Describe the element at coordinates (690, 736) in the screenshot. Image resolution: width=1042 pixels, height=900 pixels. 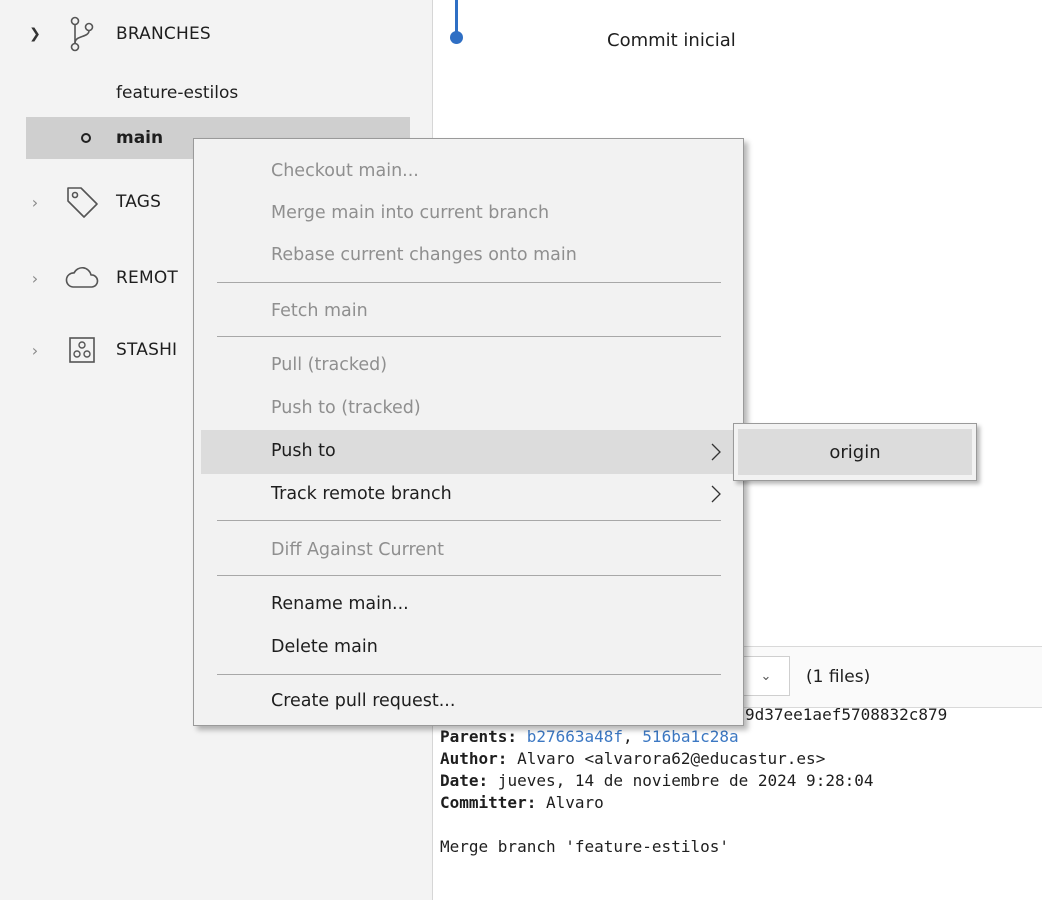
I see `parent-link: 516ba1c28a` at that location.